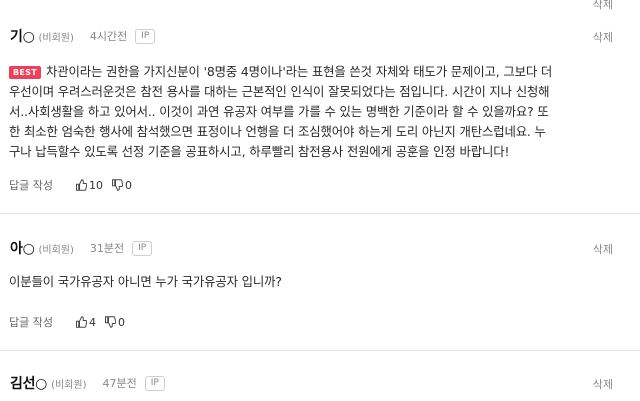 This screenshot has width=640, height=401. I want to click on like-button: 10, so click(89, 185).